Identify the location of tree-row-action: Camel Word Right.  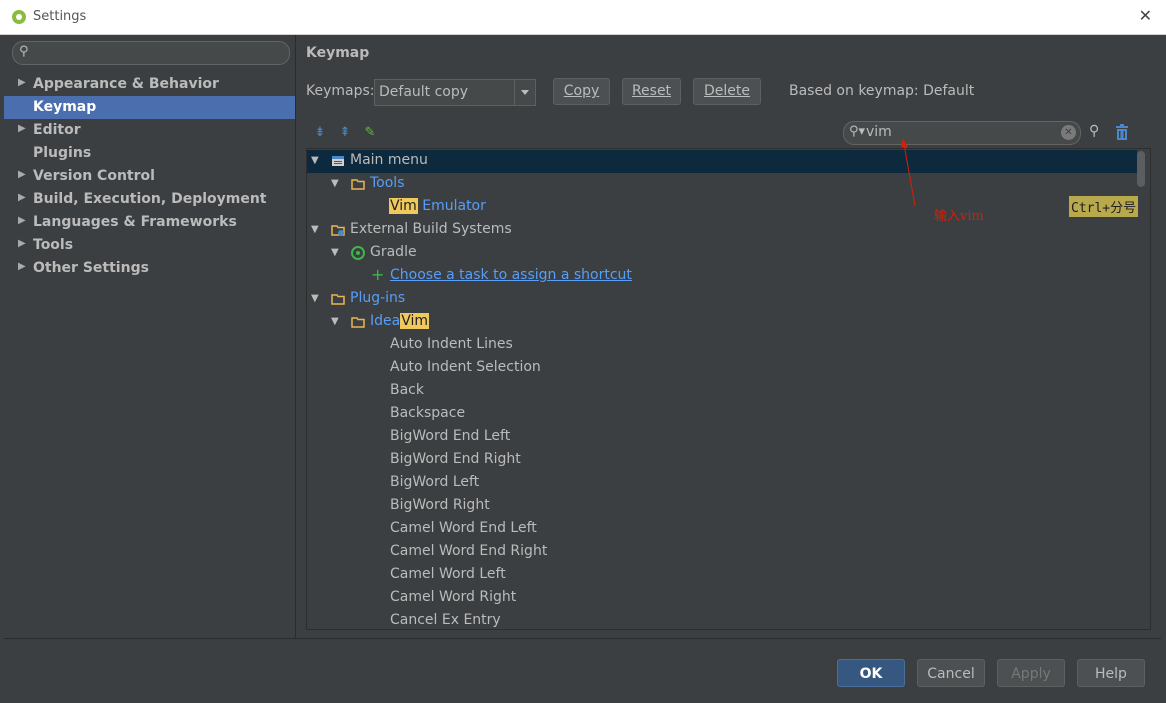
(722, 598).